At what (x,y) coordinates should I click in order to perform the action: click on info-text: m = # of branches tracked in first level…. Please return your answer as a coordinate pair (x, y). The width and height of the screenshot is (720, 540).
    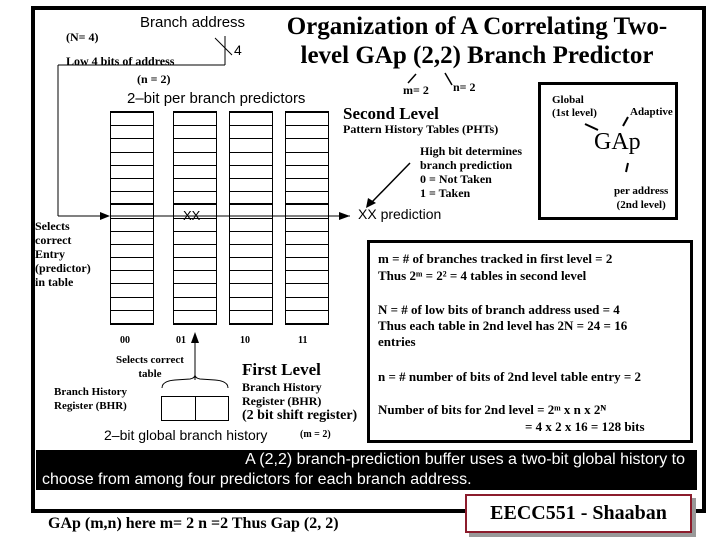
    Looking at the image, I should click on (495, 267).